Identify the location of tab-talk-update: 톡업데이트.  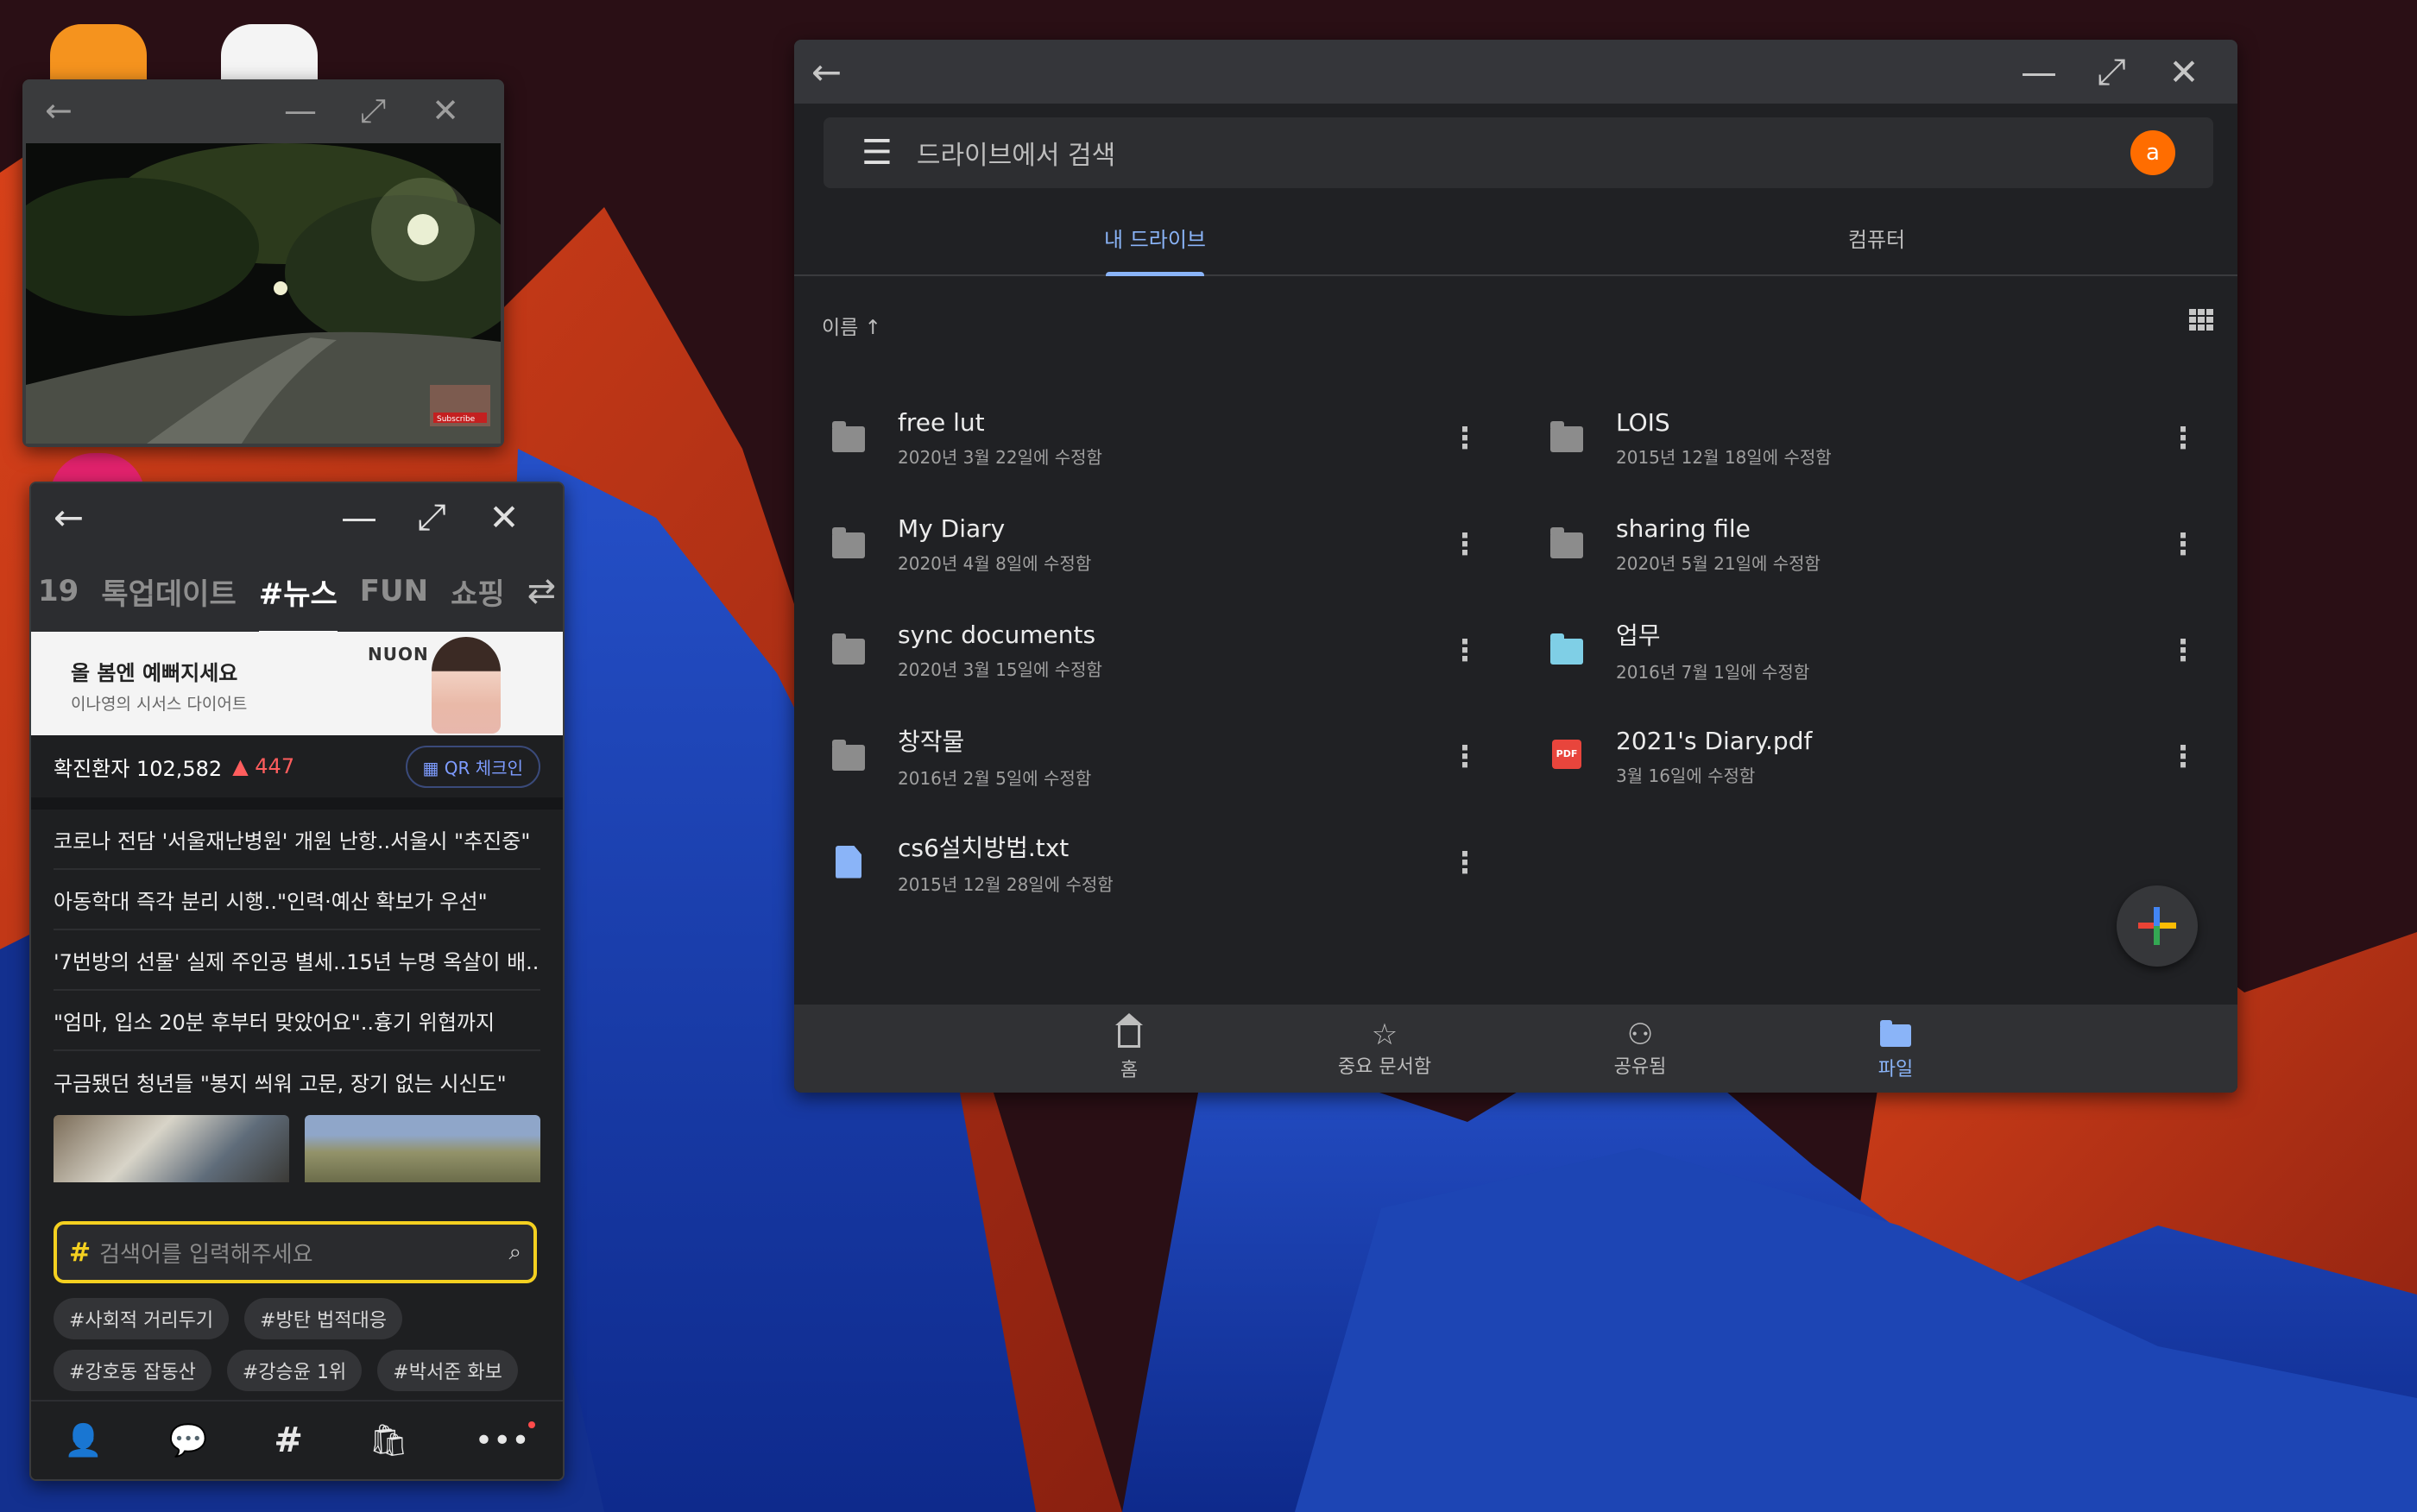
(168, 591).